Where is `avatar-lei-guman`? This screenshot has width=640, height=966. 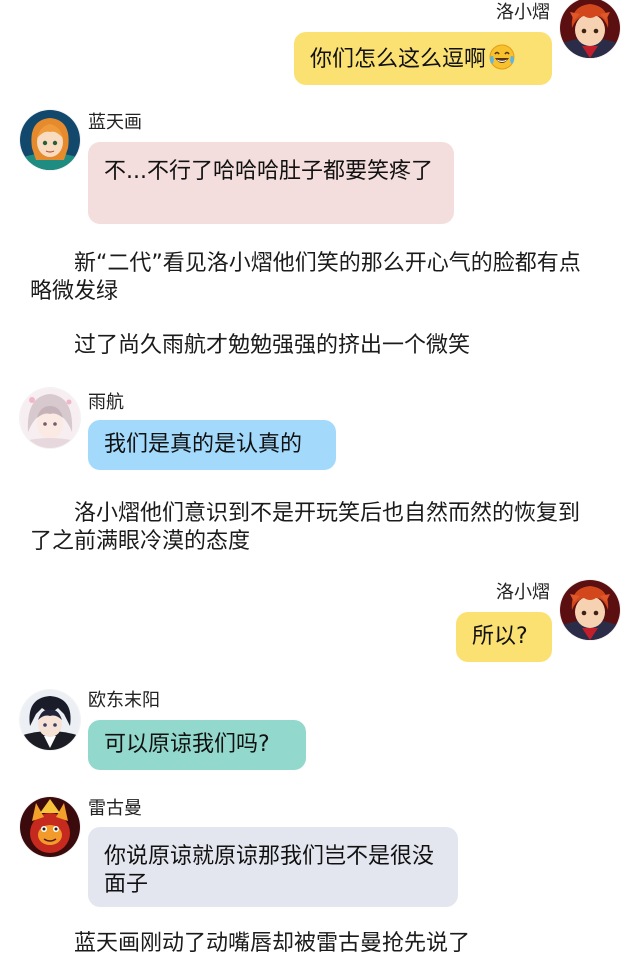
avatar-lei-guman is located at coordinates (50, 827).